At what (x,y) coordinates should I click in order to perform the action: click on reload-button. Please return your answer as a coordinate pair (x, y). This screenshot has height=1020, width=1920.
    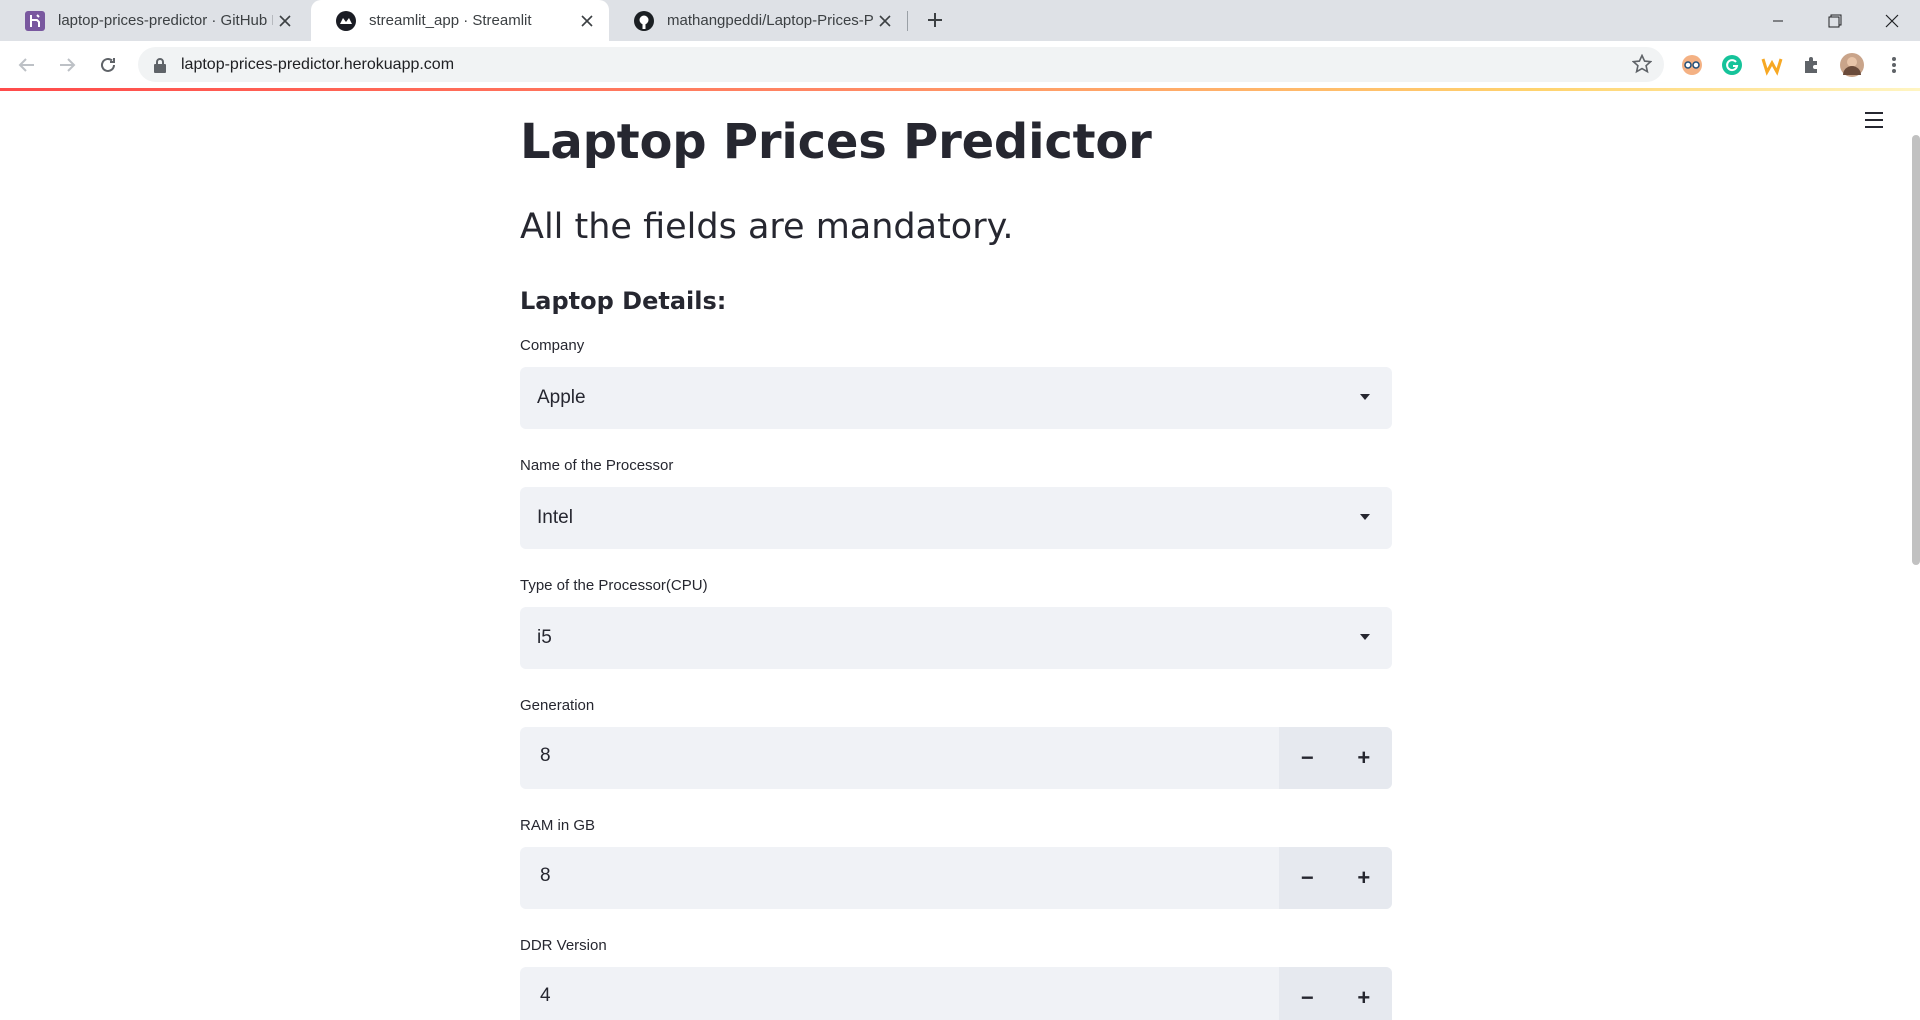
    Looking at the image, I should click on (108, 65).